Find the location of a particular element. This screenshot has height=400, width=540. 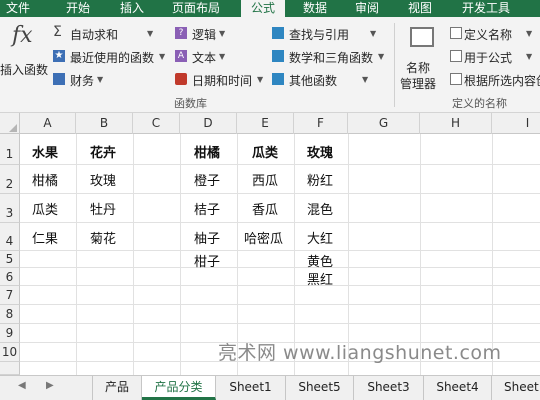

cell-b4: 菊花 is located at coordinates (103, 237).